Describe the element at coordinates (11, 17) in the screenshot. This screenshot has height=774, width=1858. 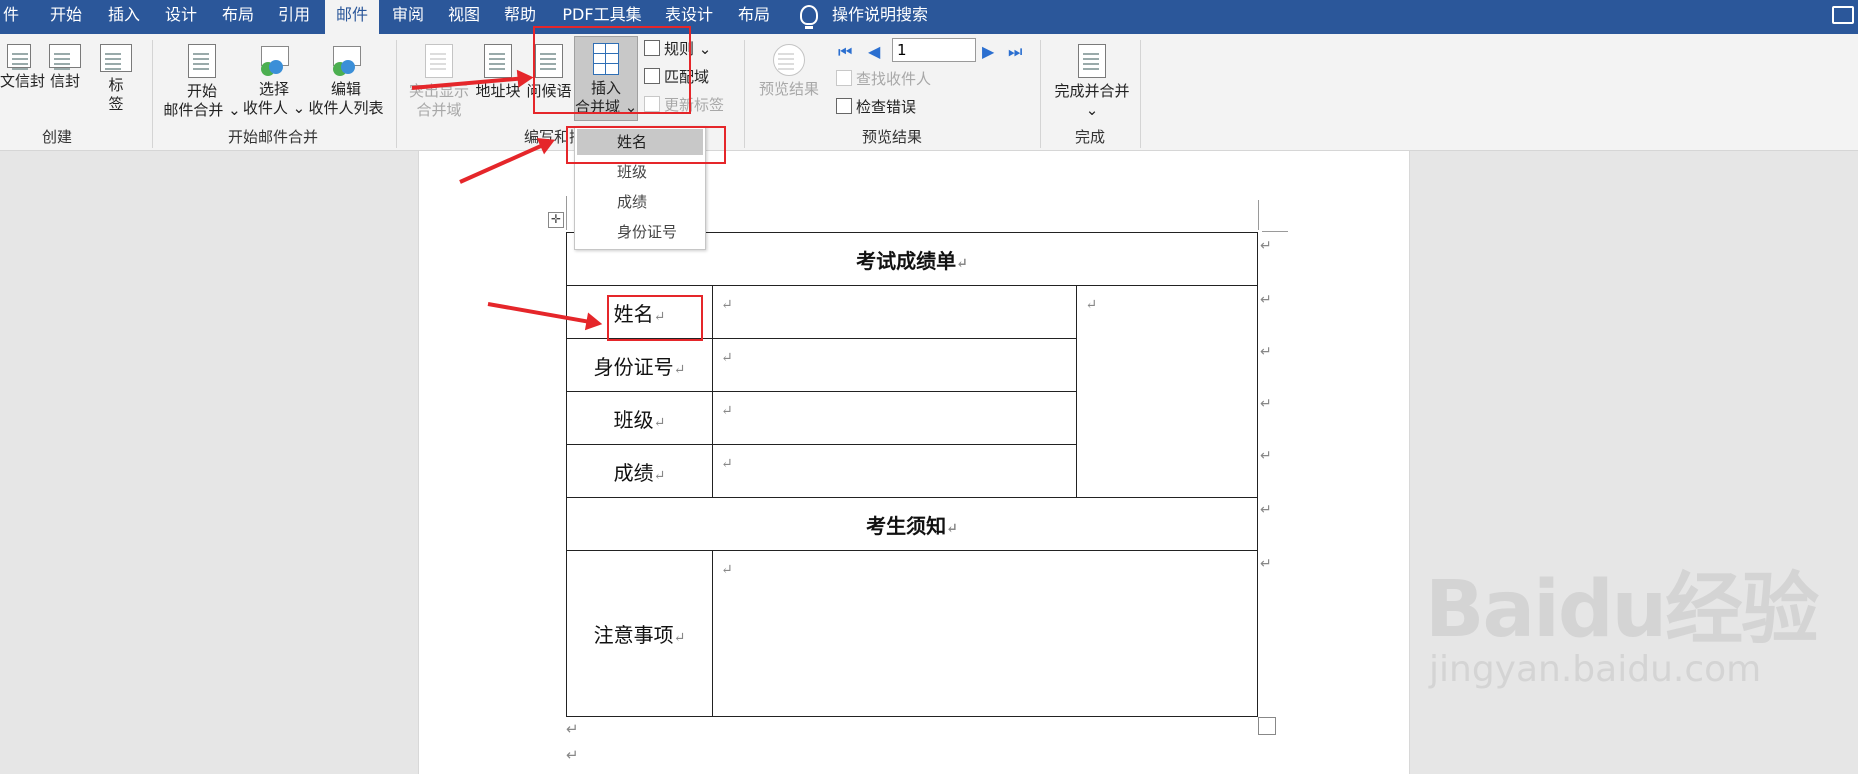
I see `tab-0: 件` at that location.